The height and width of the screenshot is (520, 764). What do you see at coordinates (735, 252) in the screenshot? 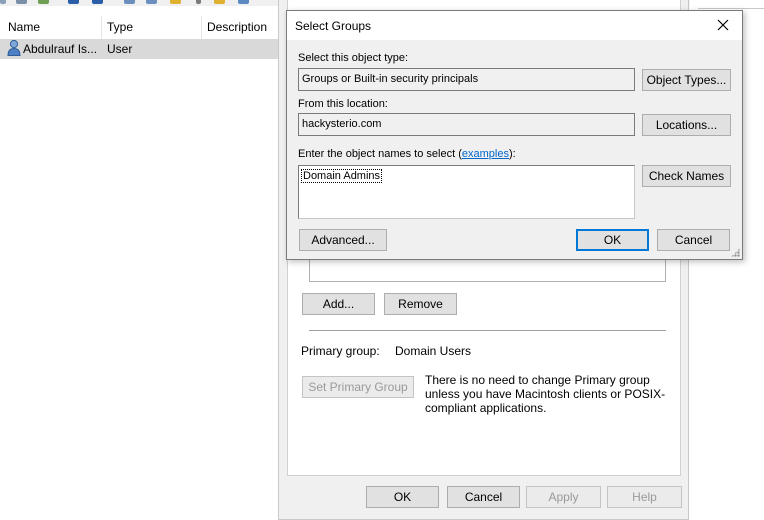
I see `resize-grip-icon` at bounding box center [735, 252].